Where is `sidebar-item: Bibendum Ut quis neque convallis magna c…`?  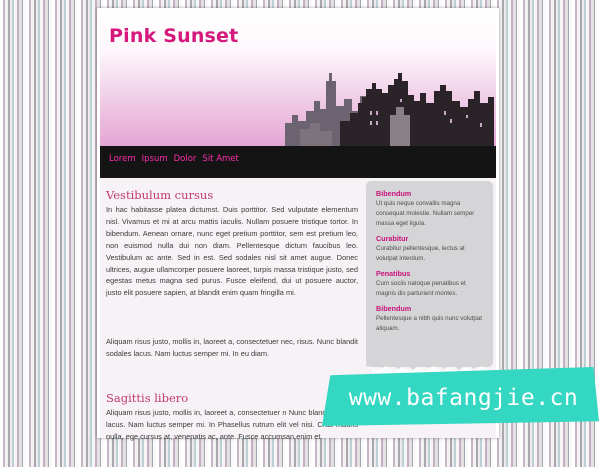 sidebar-item: Bibendum Ut quis neque convallis magna c… is located at coordinates (431, 209).